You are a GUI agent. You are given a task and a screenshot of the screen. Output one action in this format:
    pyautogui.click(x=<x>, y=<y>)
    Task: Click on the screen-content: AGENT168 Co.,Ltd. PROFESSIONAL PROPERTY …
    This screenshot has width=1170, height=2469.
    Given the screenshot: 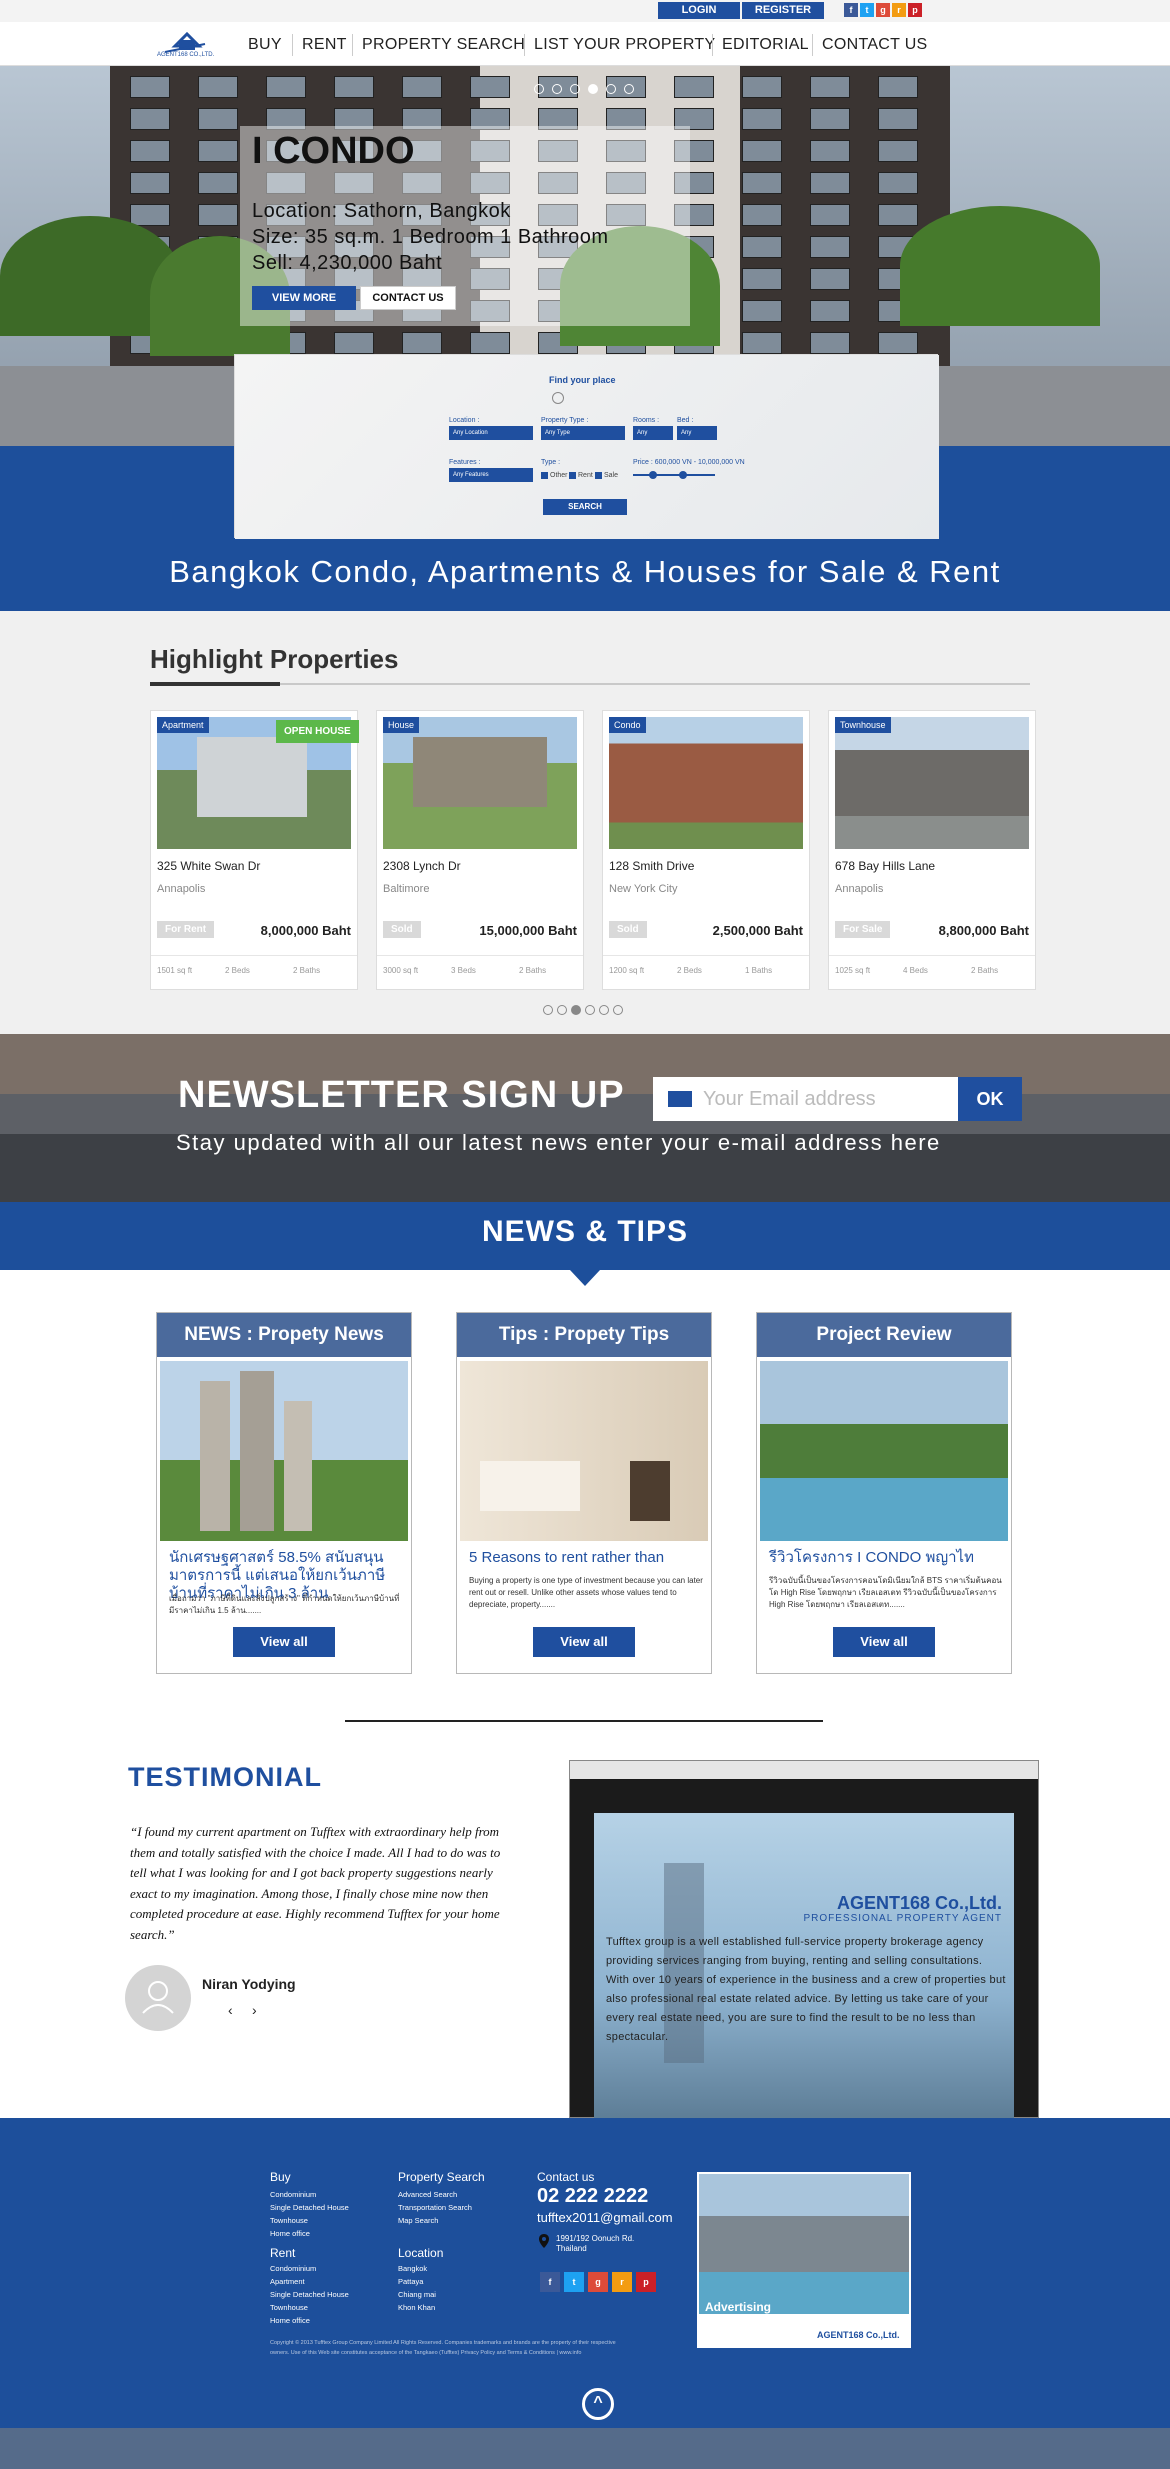 What is the action you would take?
    pyautogui.click(x=804, y=1966)
    